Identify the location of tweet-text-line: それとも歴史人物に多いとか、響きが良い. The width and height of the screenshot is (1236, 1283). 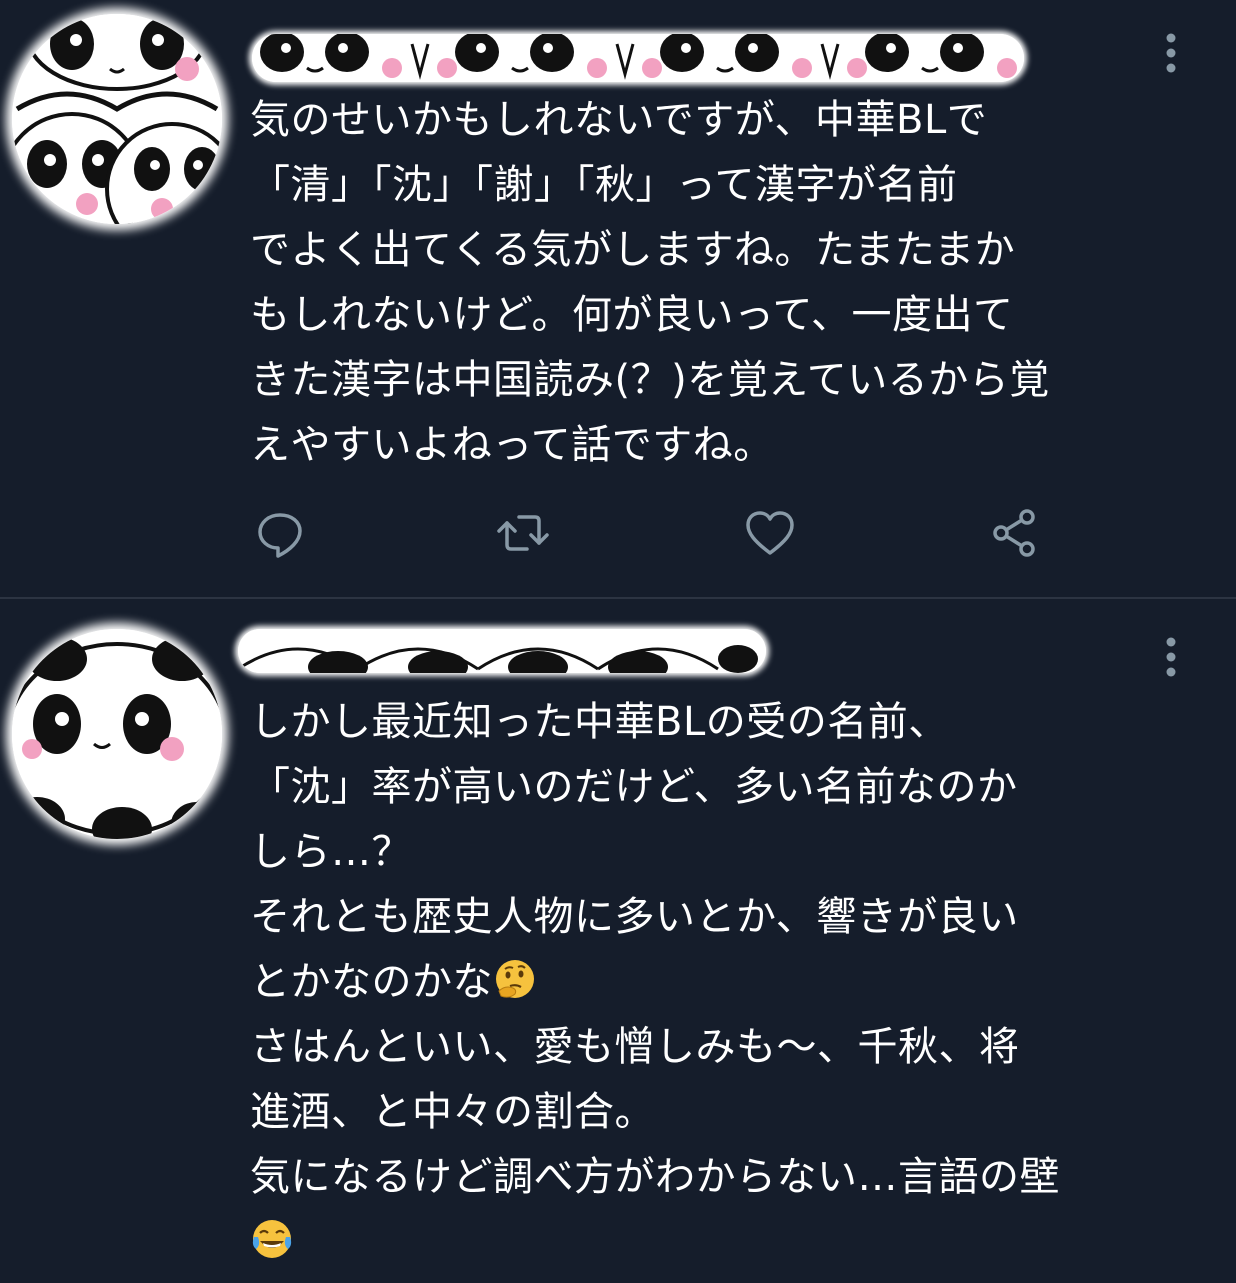
(634, 917).